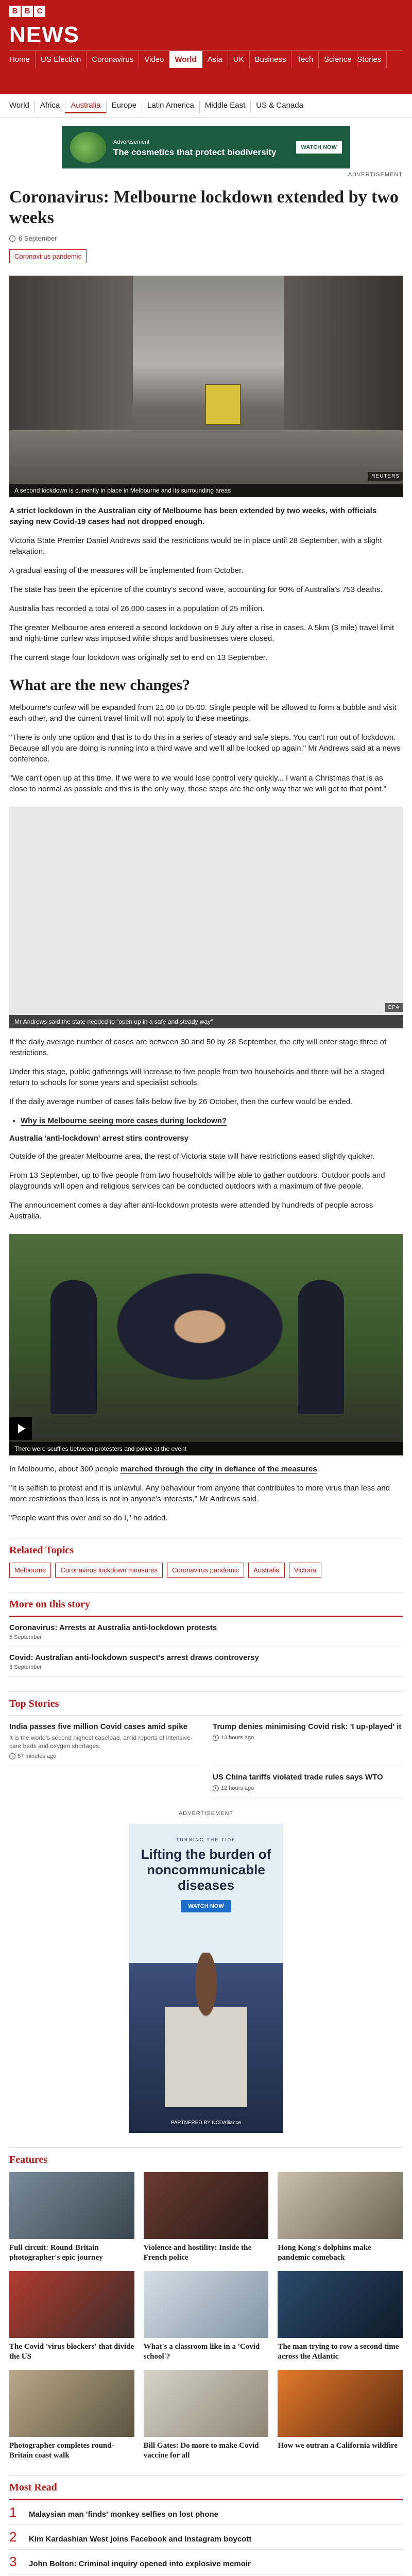 The width and height of the screenshot is (412, 2576). What do you see at coordinates (239, 59) in the screenshot?
I see `nav-item-uk: UK` at bounding box center [239, 59].